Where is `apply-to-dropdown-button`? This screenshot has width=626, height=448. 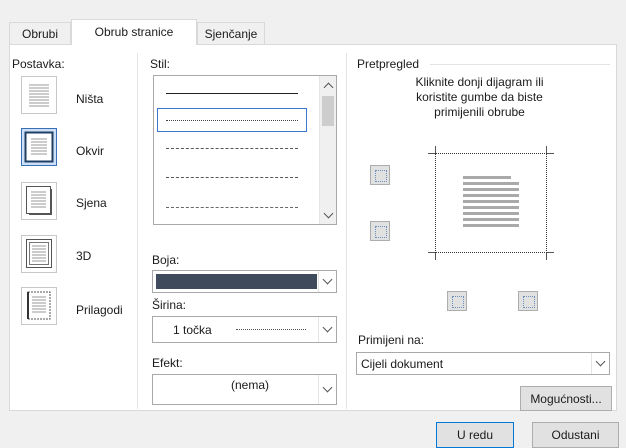 apply-to-dropdown-button is located at coordinates (600, 363).